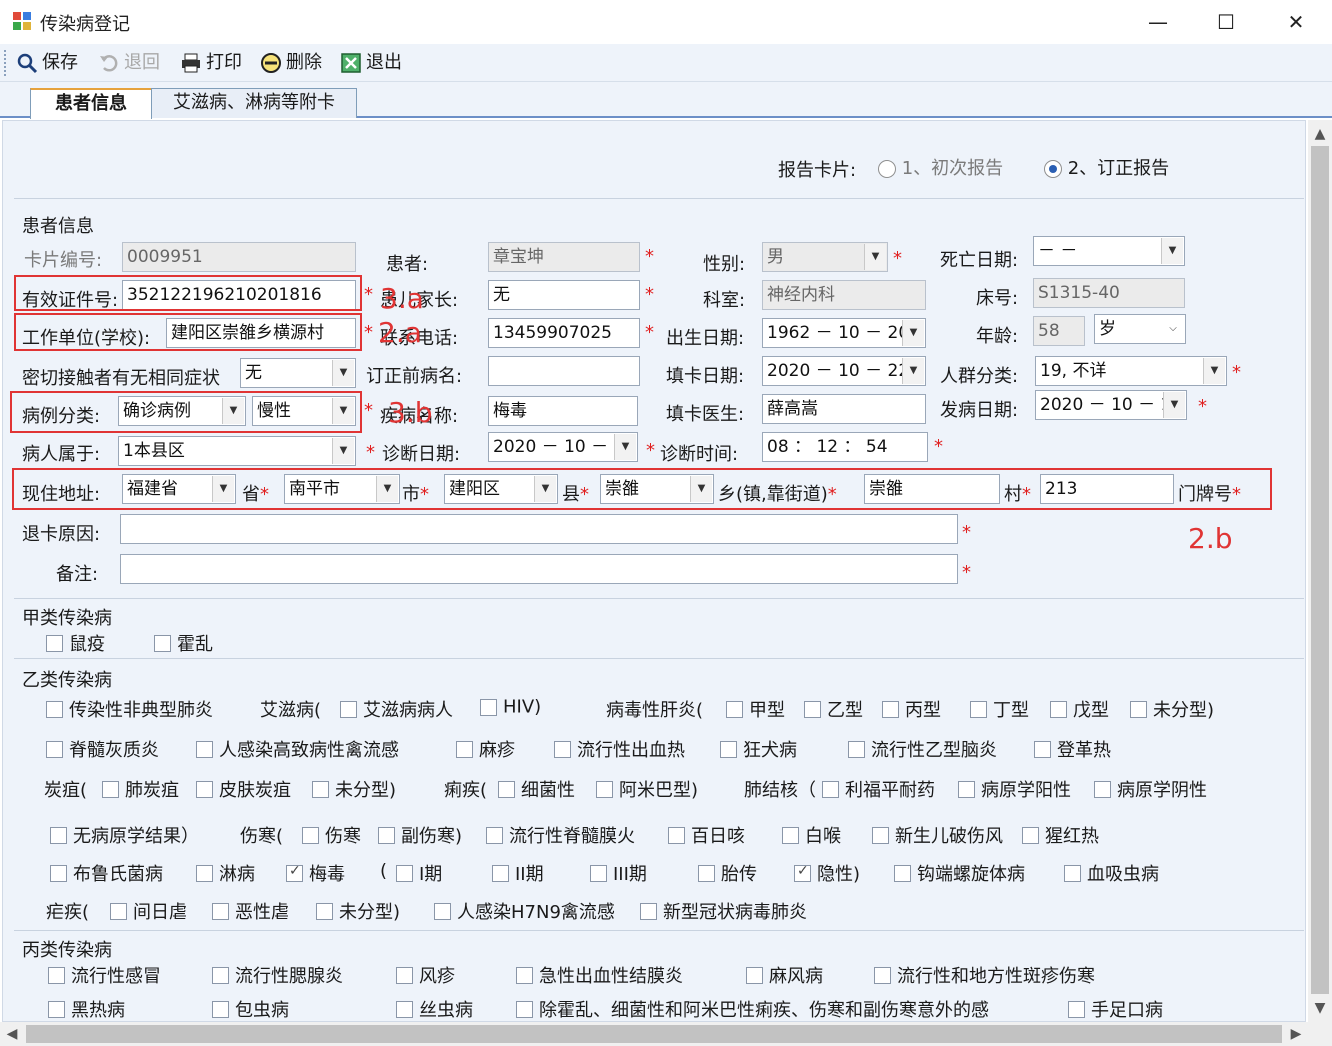 This screenshot has height=1046, width=1332. Describe the element at coordinates (539, 569) in the screenshot. I see `remark-field` at that location.